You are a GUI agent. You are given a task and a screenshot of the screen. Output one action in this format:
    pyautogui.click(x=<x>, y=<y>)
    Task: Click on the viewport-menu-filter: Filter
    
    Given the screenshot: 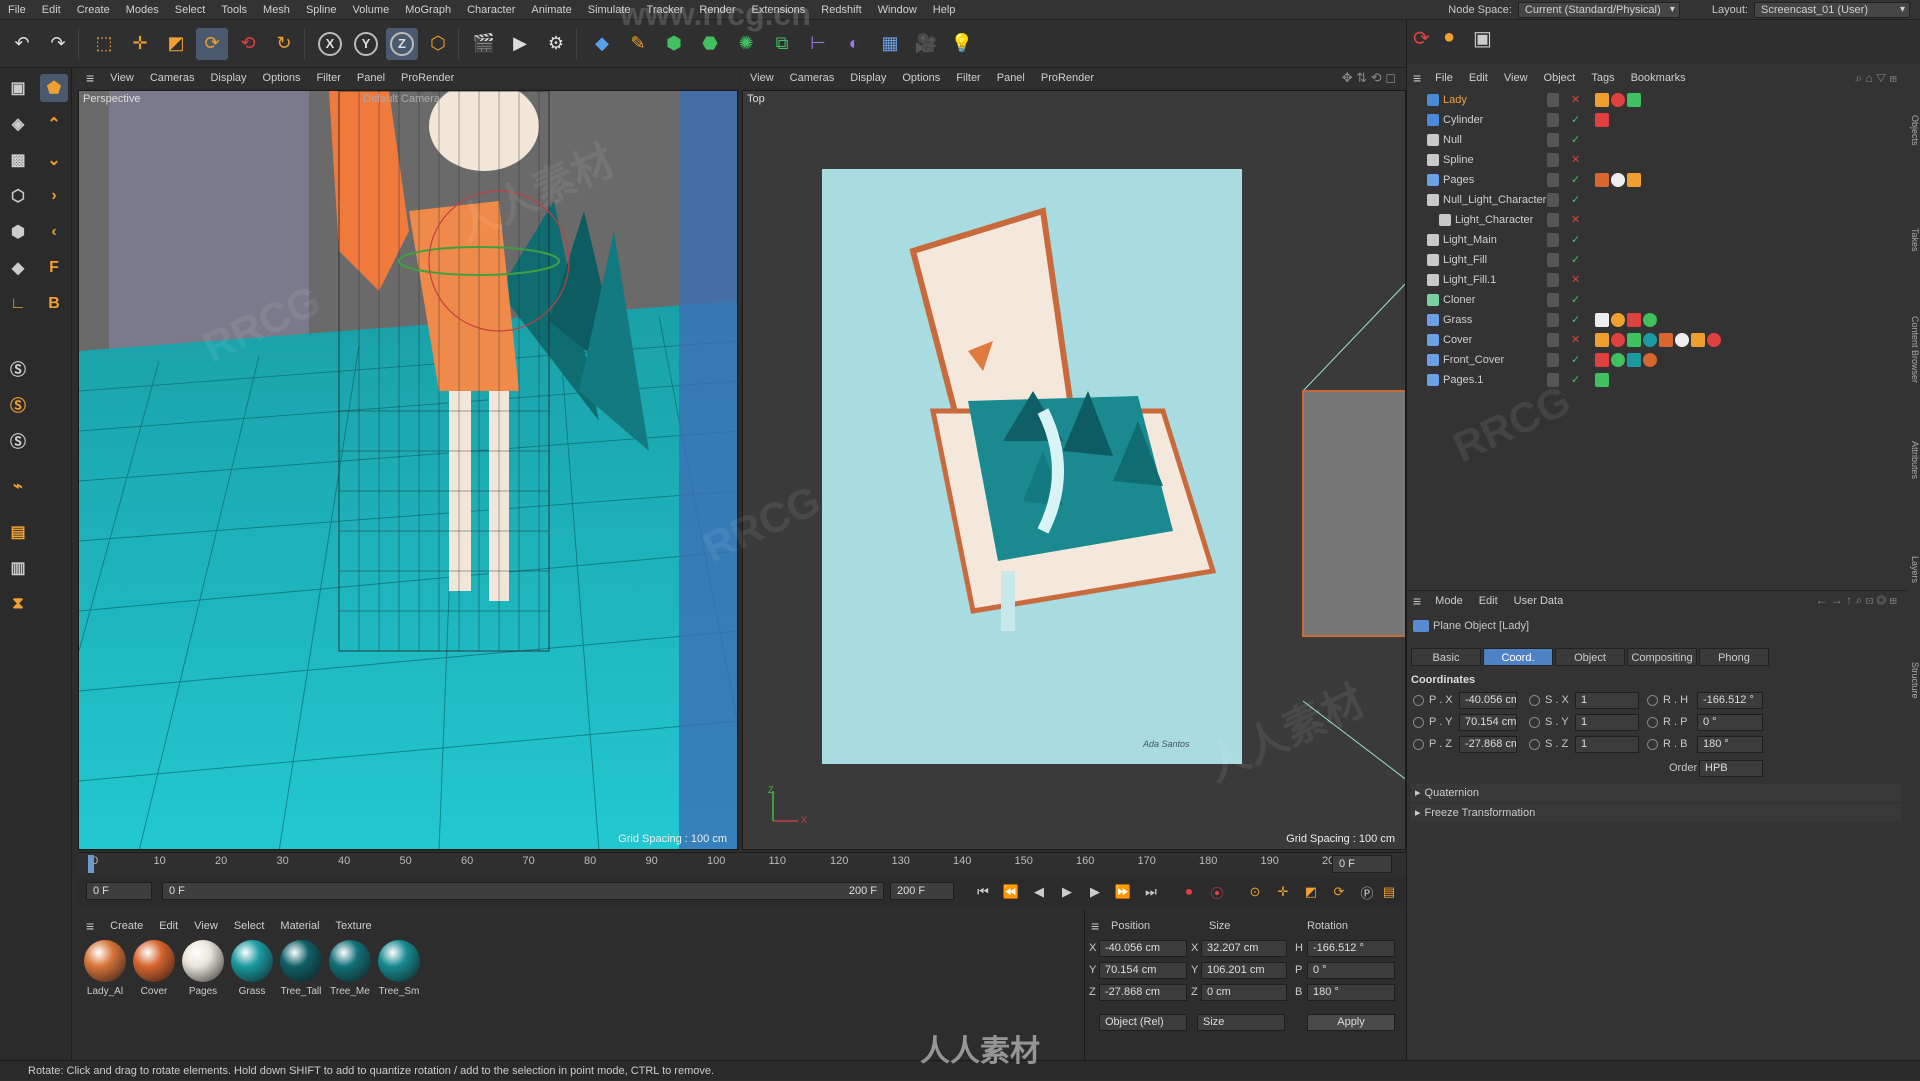 What is the action you would take?
    pyautogui.click(x=968, y=78)
    